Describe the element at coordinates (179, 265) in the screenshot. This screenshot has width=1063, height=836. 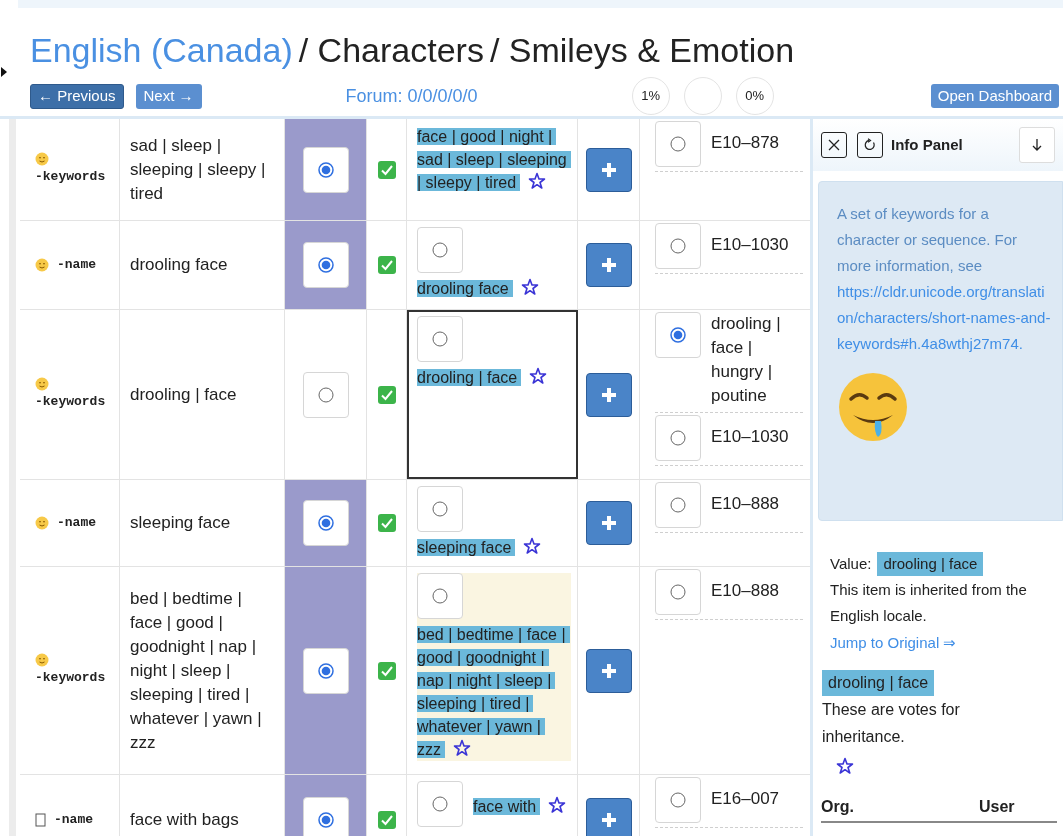
I see `english-value: drooling face` at that location.